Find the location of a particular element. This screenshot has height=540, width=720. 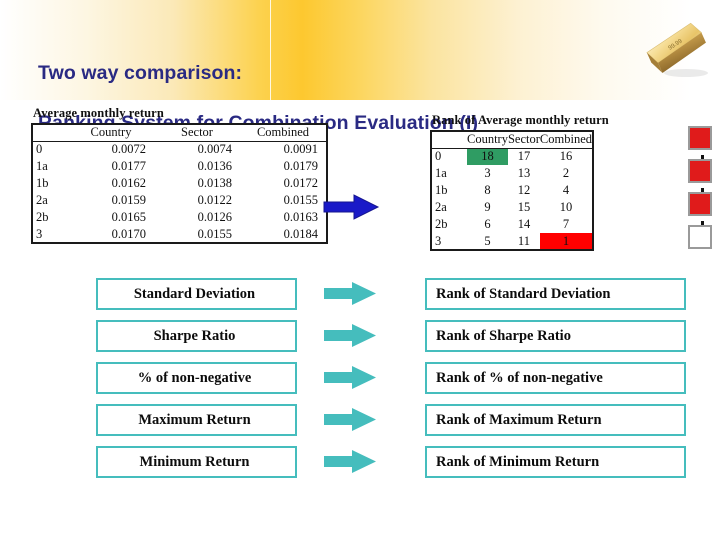

rank-box-sharpe-ratio: Rank of Sharpe Ratio is located at coordinates (555, 336).